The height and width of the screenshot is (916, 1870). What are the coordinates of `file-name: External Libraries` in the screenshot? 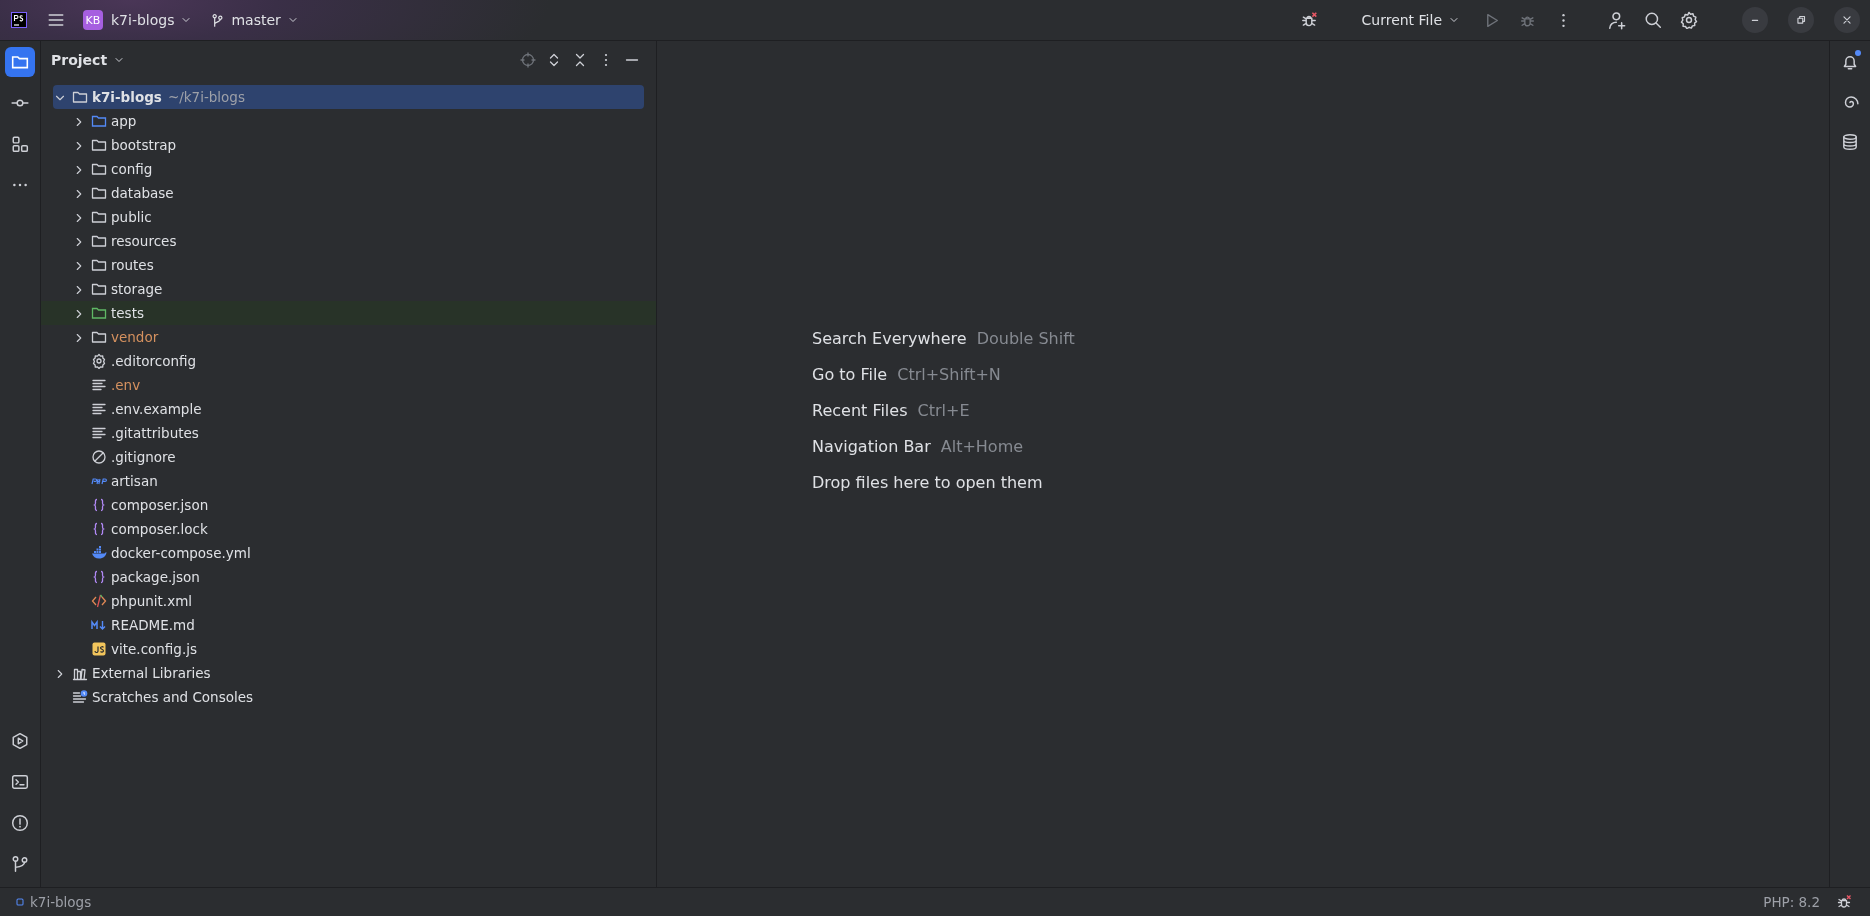 It's located at (151, 673).